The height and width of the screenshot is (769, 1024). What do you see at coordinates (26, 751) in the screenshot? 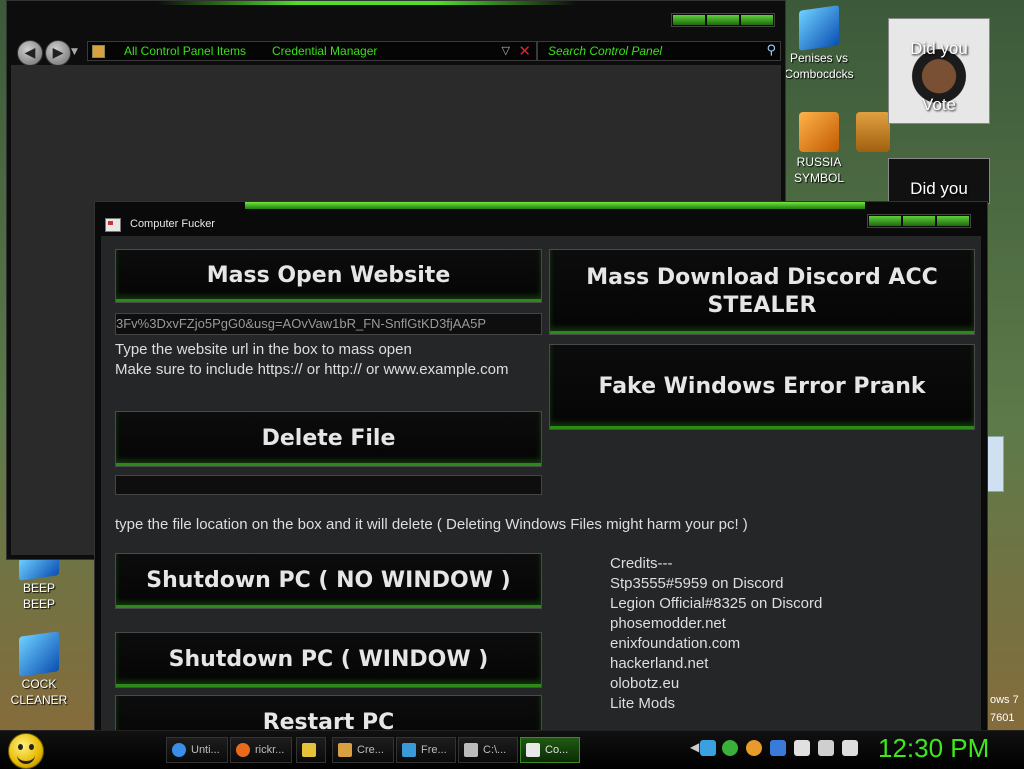
I see `start-button` at bounding box center [26, 751].